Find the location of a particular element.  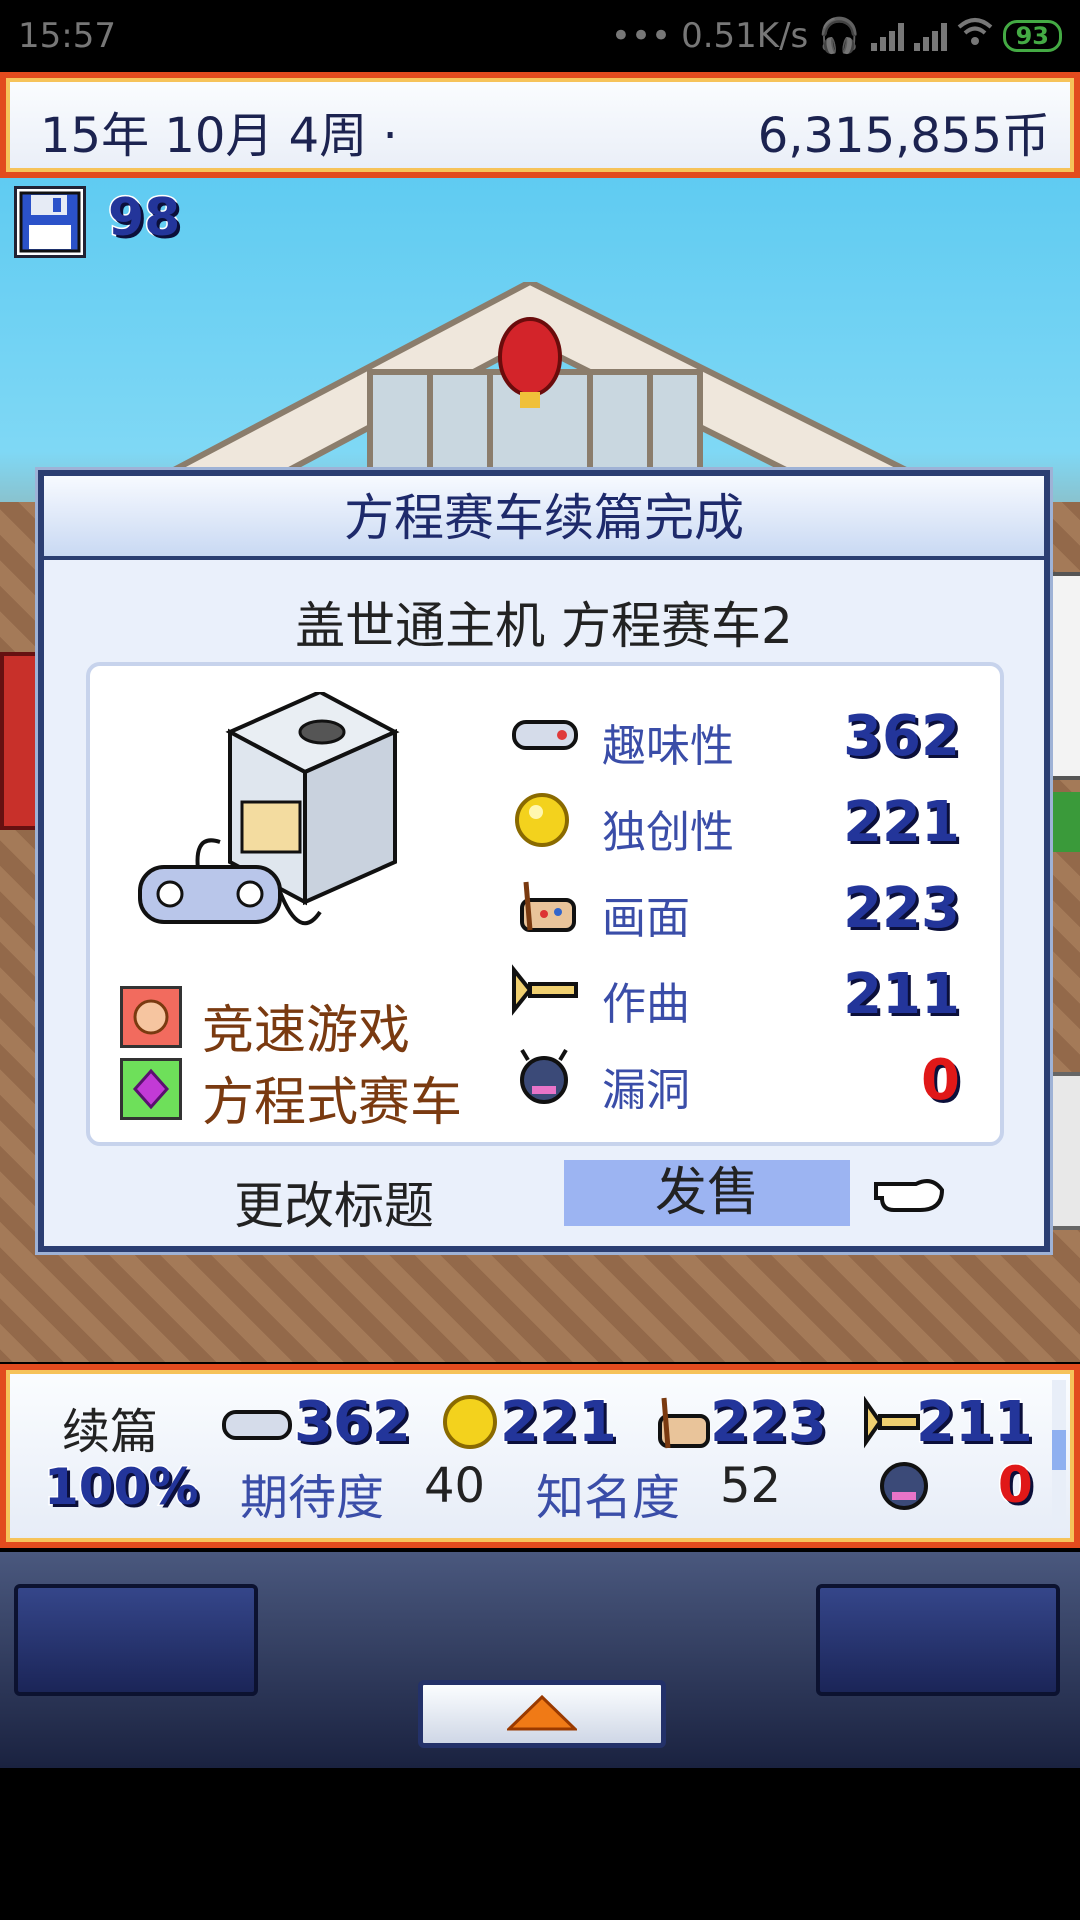

status-bar: 15:57 ••• 0.51K/s 🎧 93 is located at coordinates (540, 36).